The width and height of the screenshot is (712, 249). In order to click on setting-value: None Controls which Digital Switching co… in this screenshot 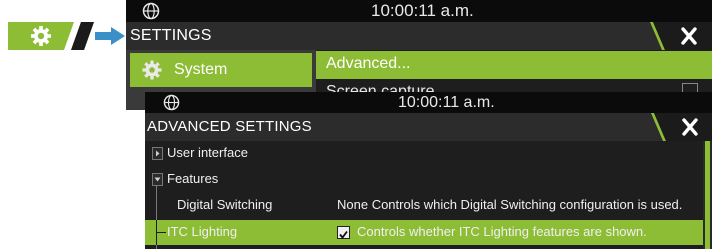, I will do `click(510, 204)`.